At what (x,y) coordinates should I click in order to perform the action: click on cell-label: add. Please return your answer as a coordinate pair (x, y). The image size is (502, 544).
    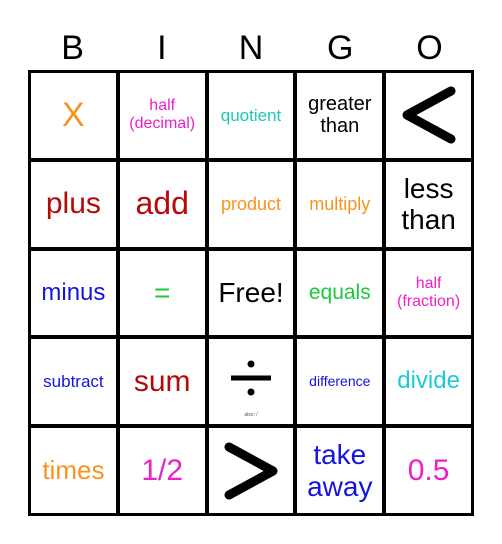
    Looking at the image, I should click on (162, 203).